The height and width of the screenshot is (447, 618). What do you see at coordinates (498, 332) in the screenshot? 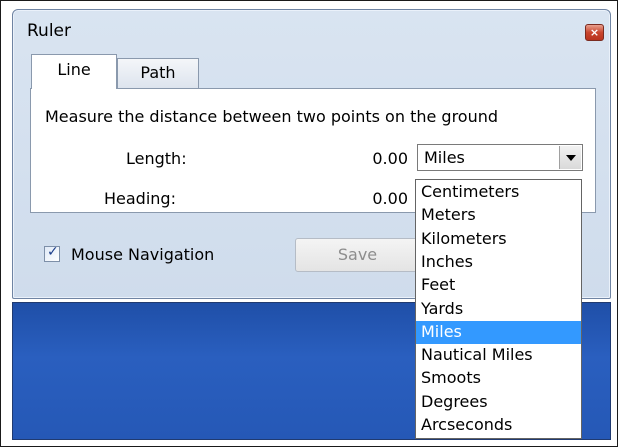
I see `unit-option-miles: Miles` at bounding box center [498, 332].